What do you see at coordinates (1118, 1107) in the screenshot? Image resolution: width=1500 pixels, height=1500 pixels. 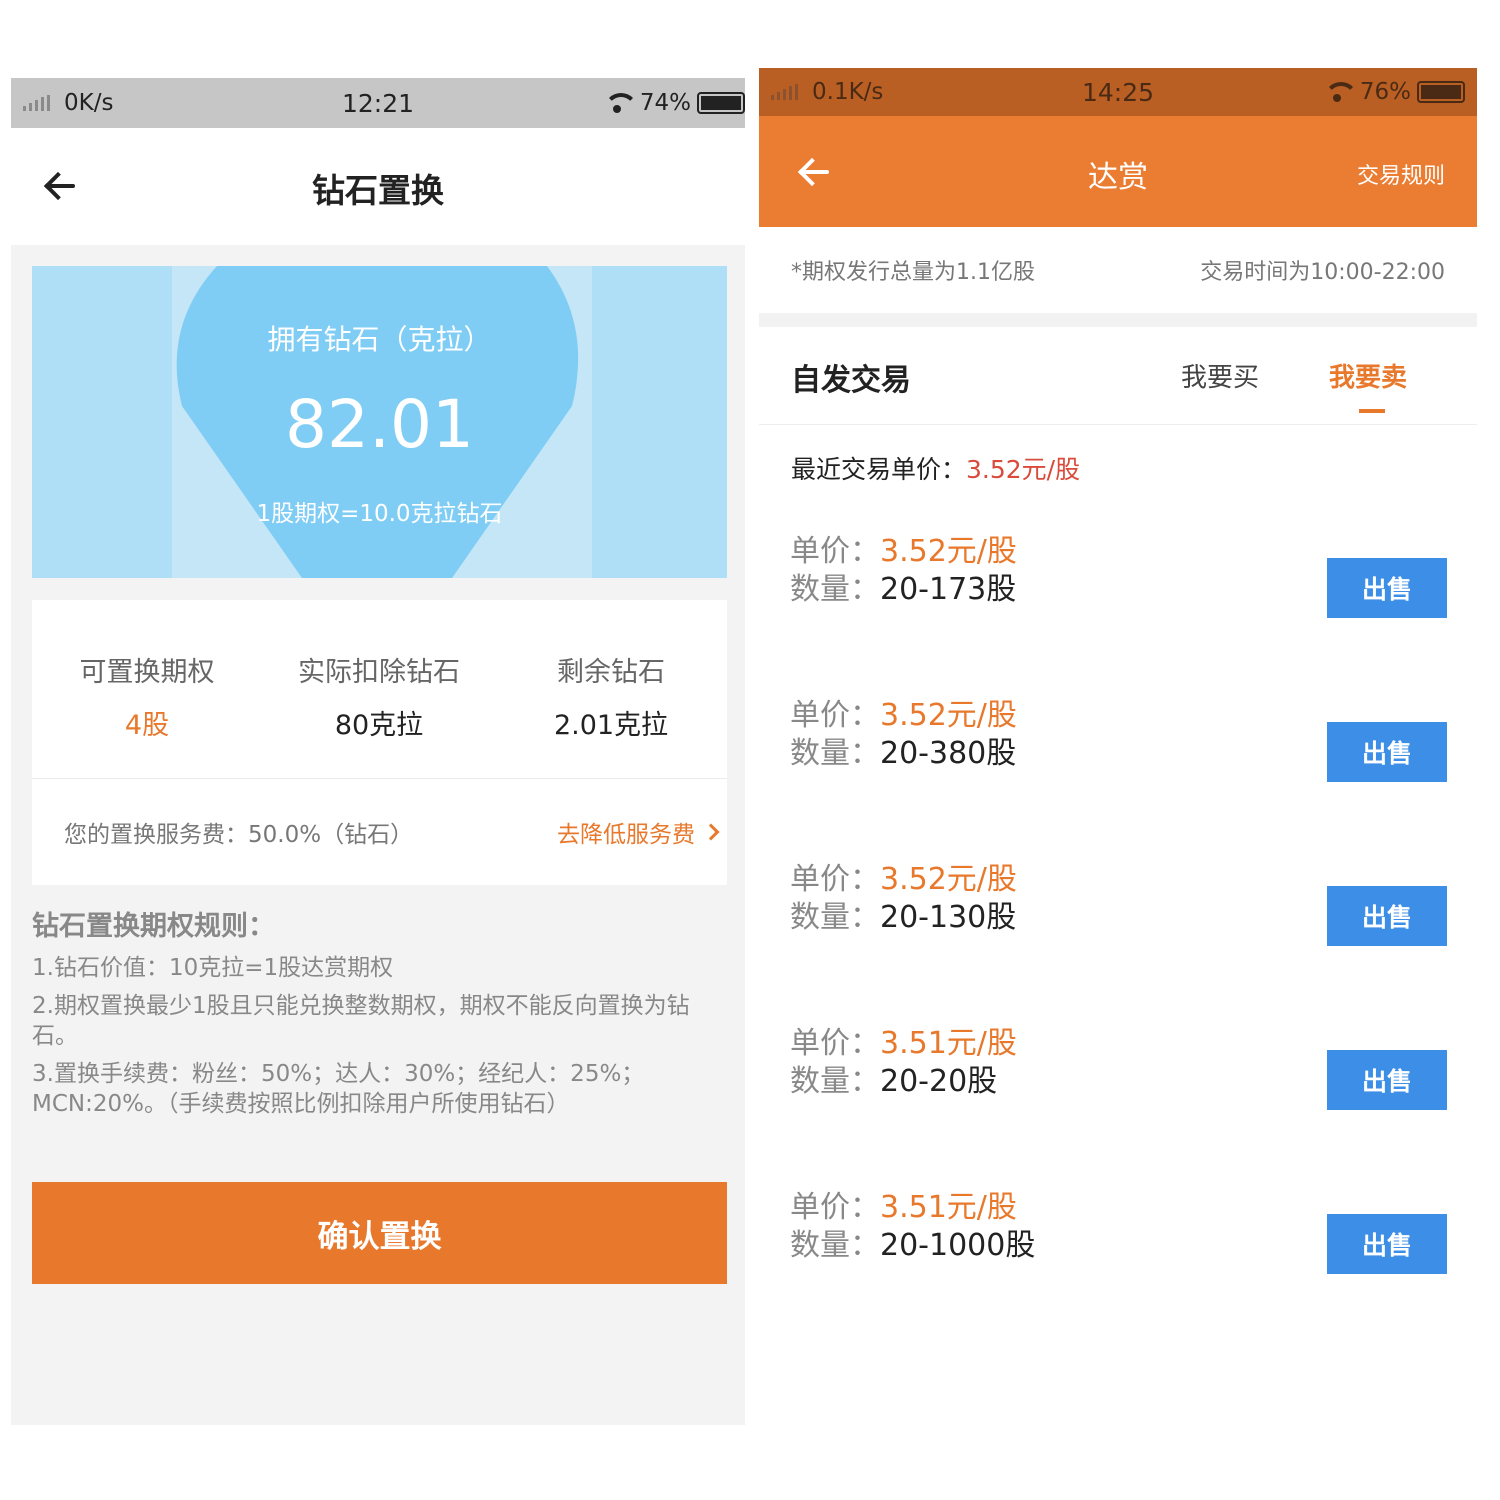 I see `list-item: 单价：3.51元/股 数量：20-20股 出售` at bounding box center [1118, 1107].